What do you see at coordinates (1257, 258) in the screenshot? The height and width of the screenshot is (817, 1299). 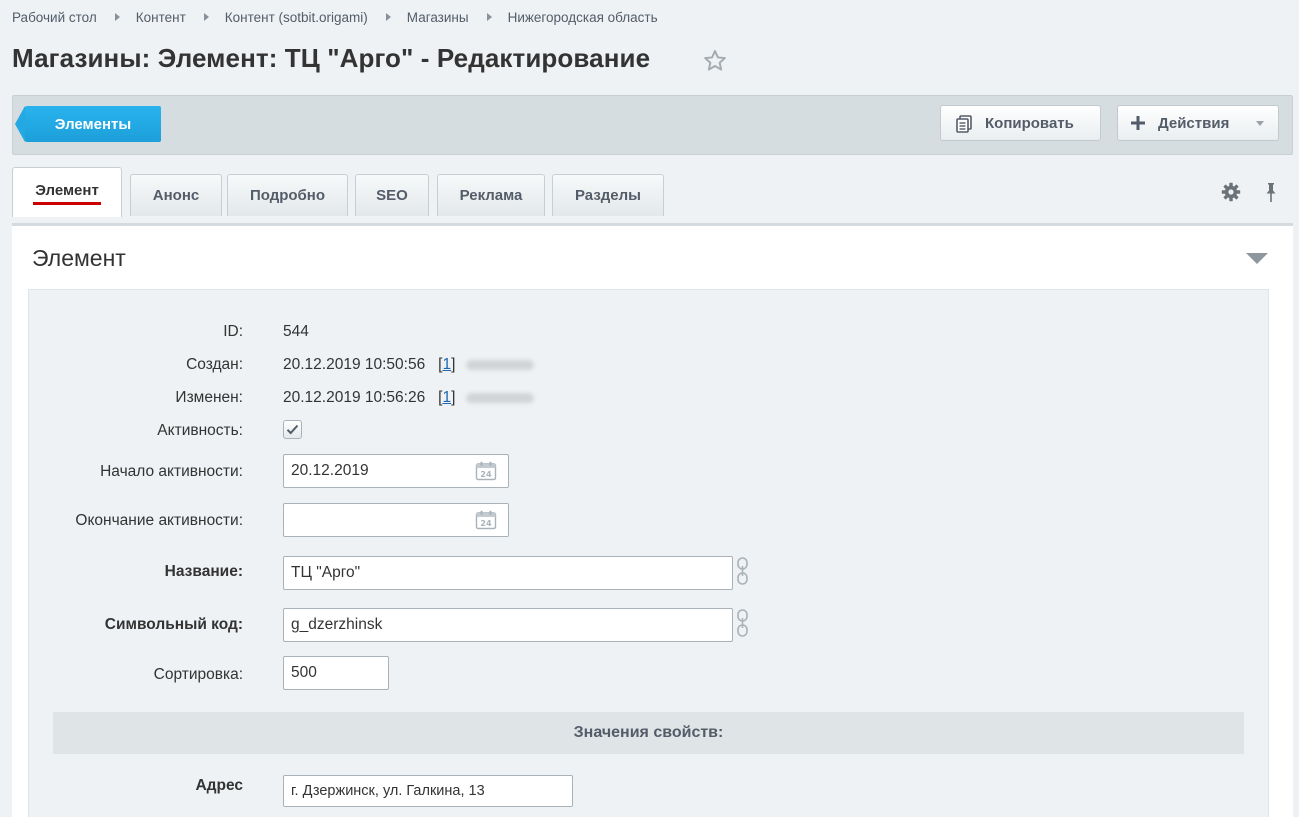 I see `collapse-icon` at bounding box center [1257, 258].